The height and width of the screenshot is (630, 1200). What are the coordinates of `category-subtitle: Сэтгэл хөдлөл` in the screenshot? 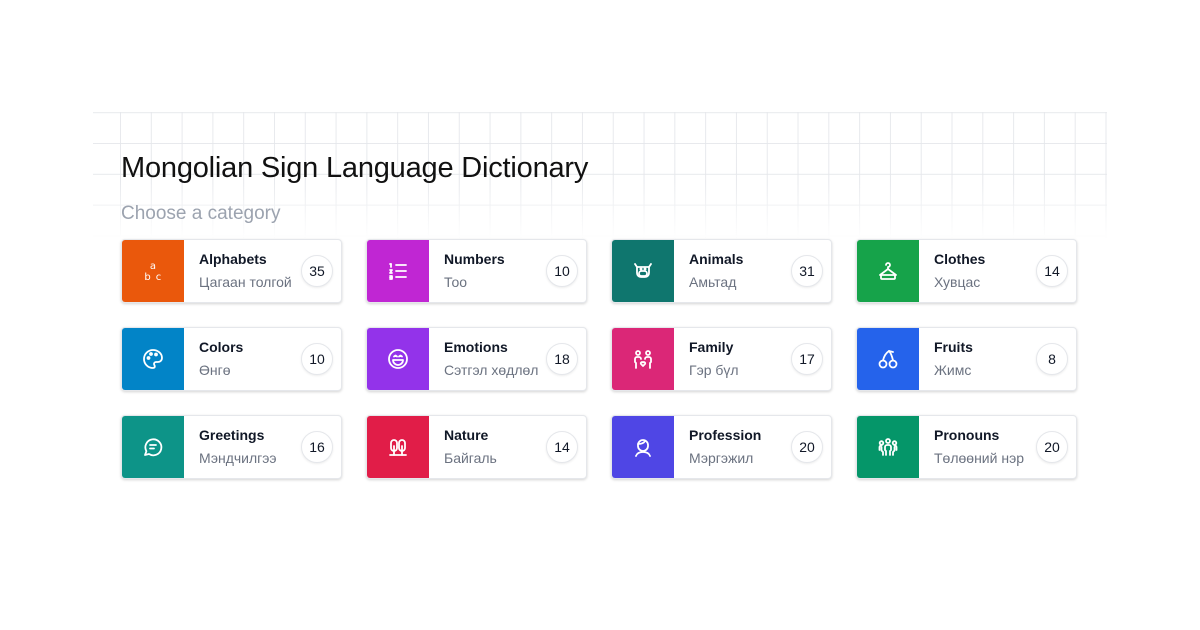 It's located at (491, 370).